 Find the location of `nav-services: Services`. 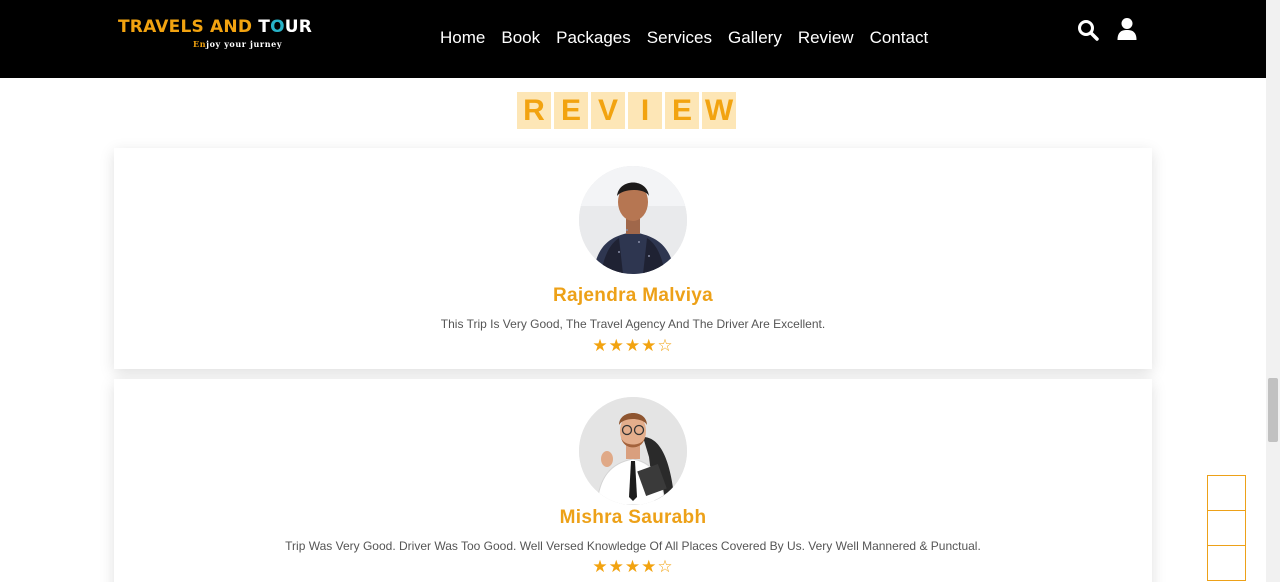

nav-services: Services is located at coordinates (679, 38).